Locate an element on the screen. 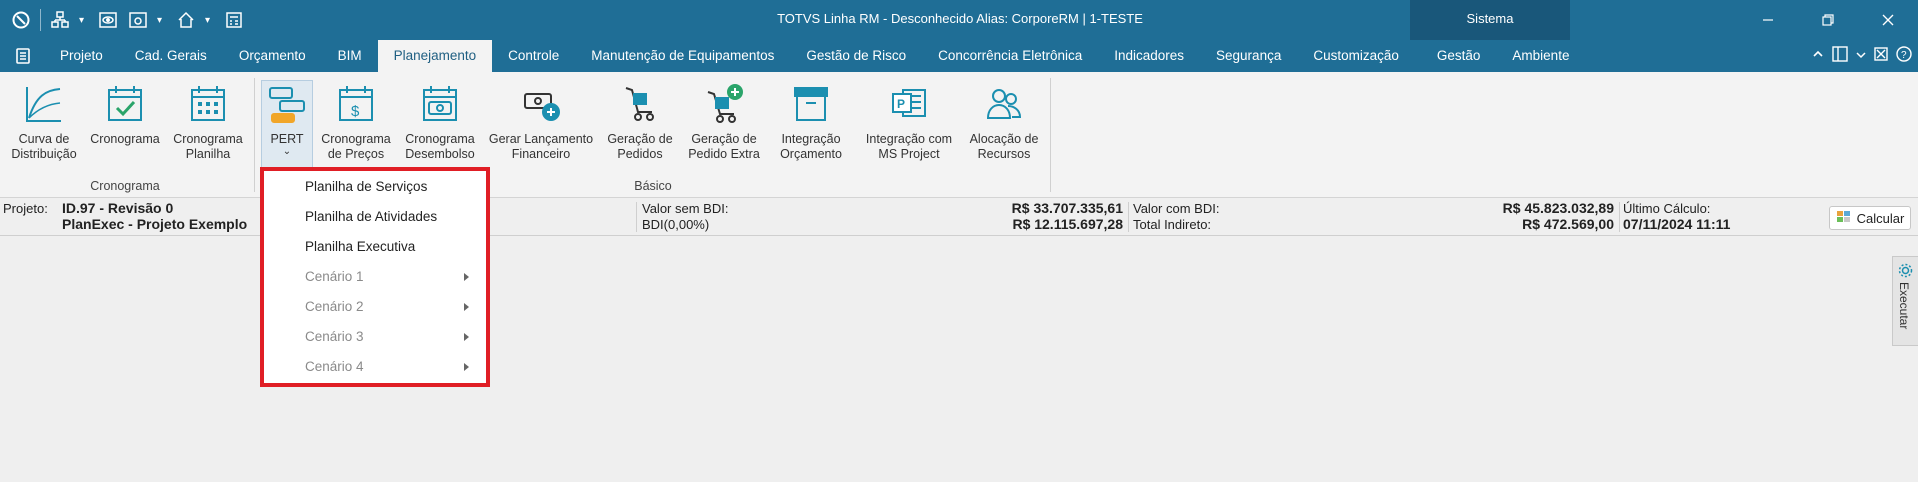 This screenshot has width=1918, height=482. integracao-ms-project-button: P Integração com MS Project is located at coordinates (909, 122).